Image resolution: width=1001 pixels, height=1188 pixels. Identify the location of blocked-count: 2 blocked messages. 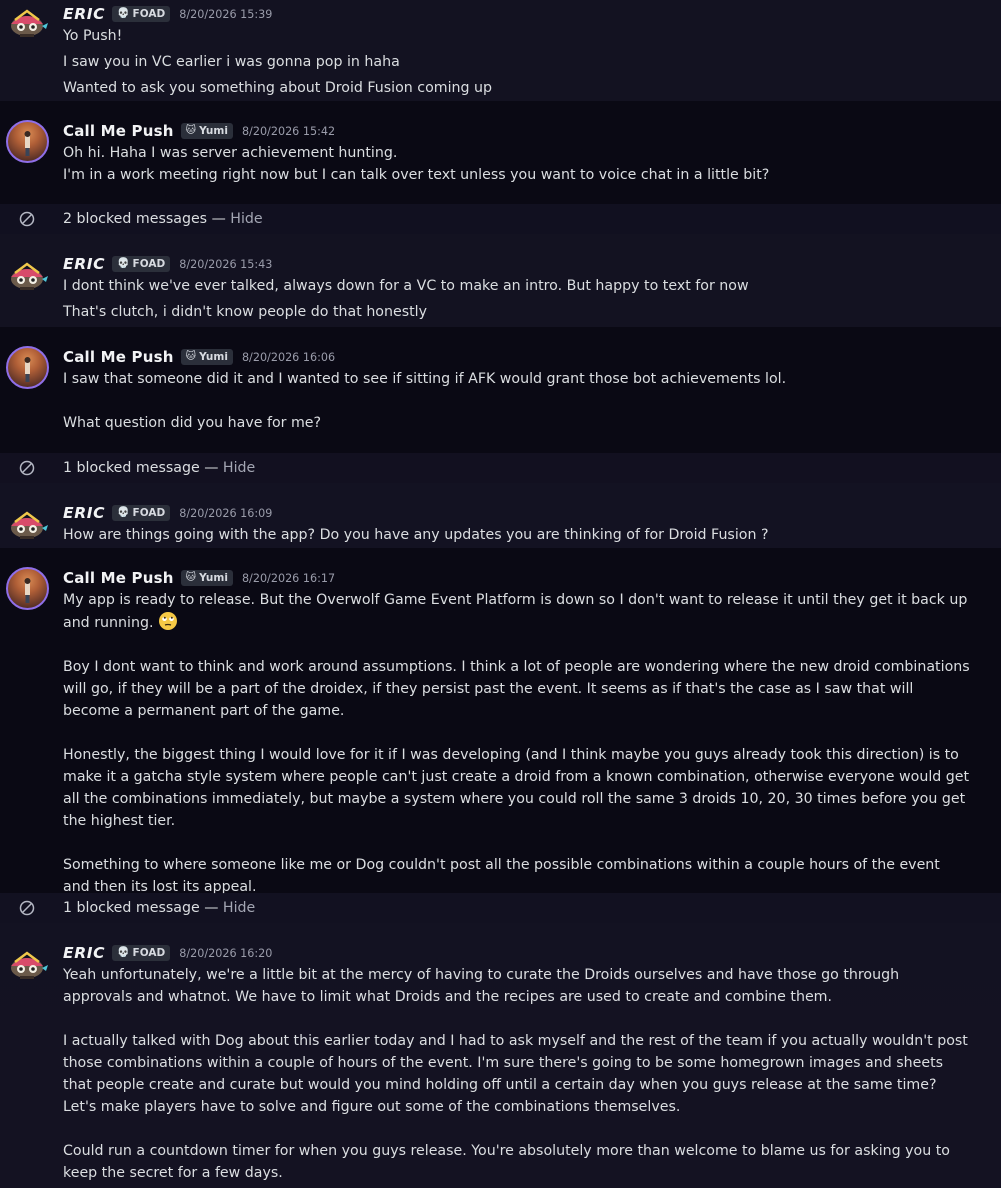
(135, 219).